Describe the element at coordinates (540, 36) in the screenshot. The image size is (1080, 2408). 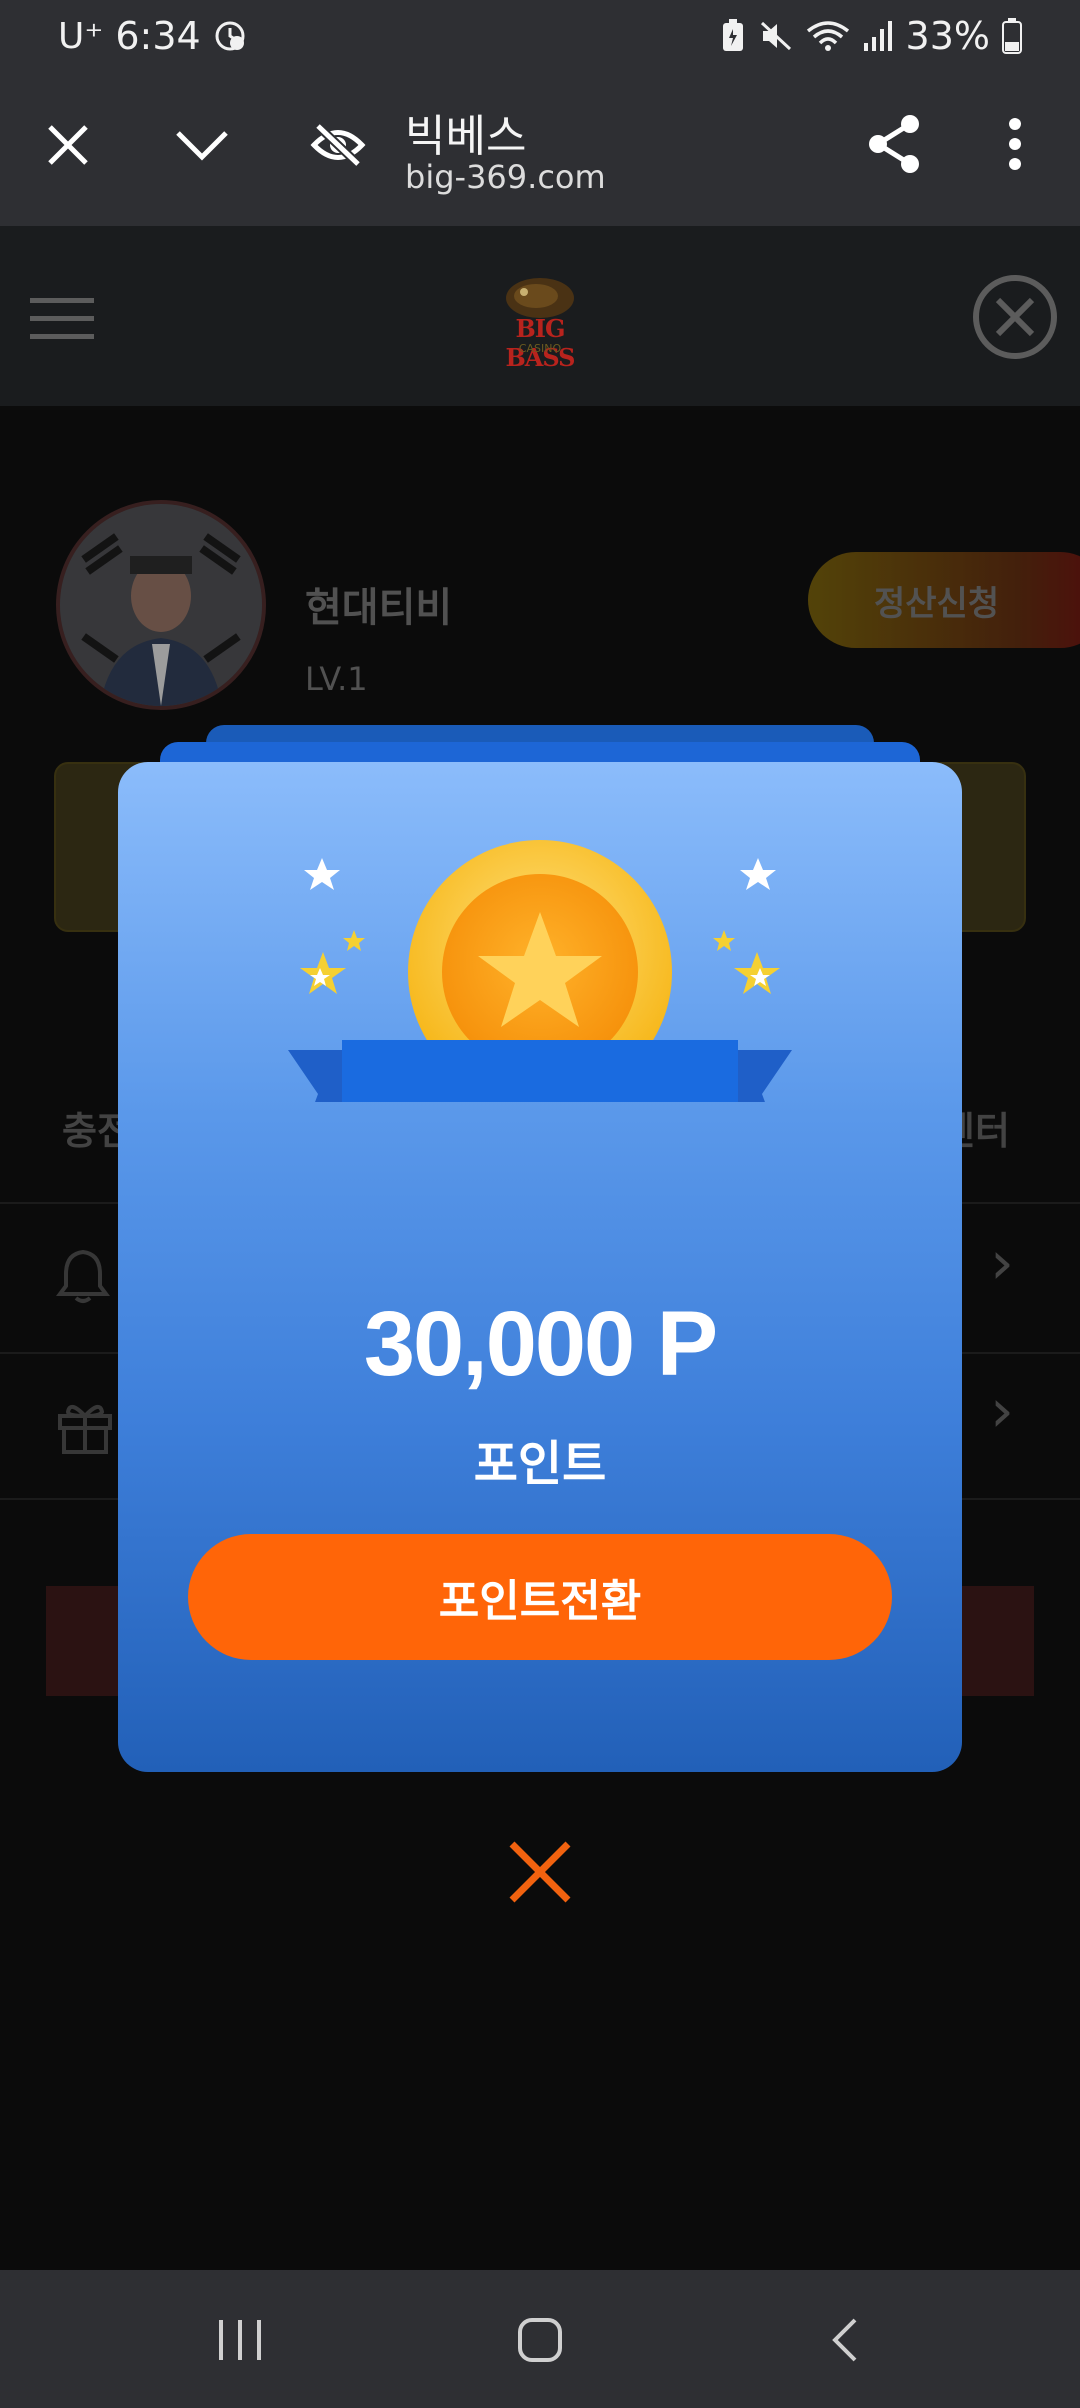
I see `status-bar: U⁺ 6:34 33%` at that location.